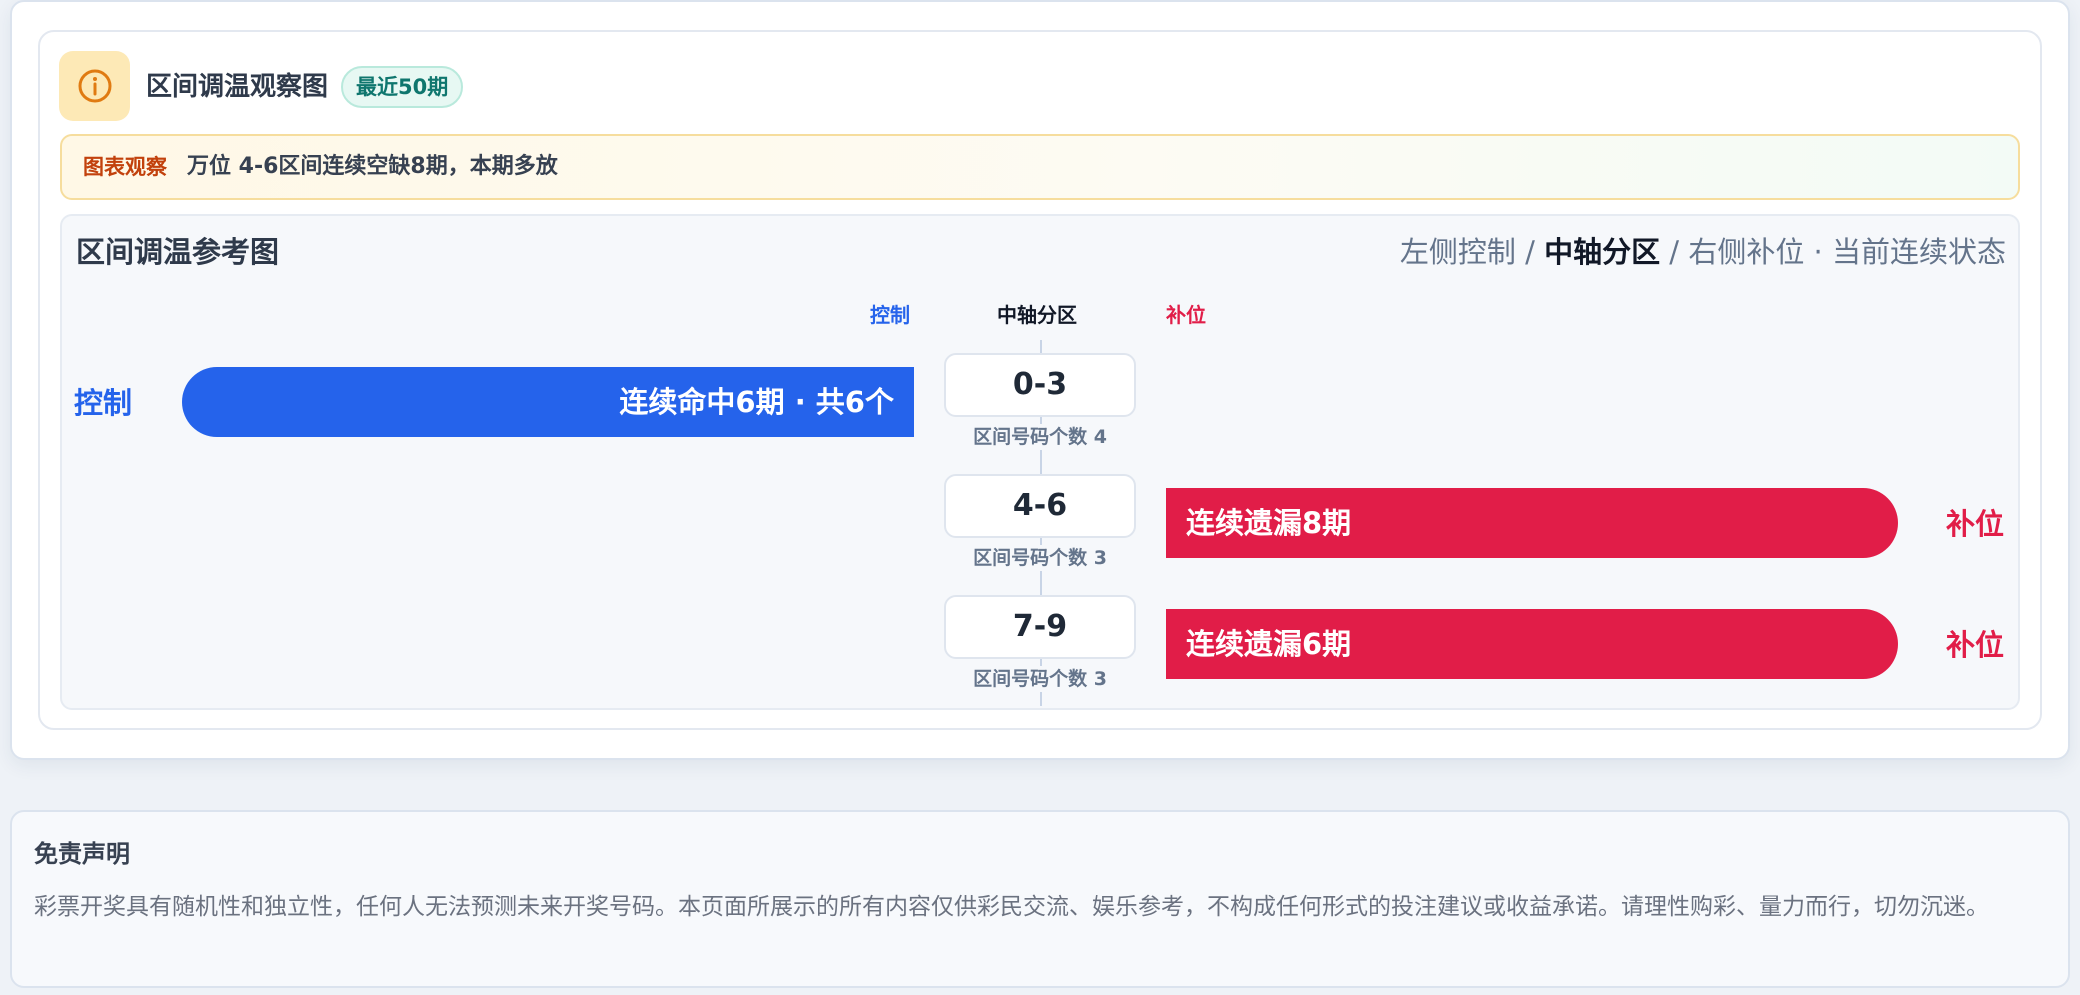 The image size is (2080, 995). Describe the element at coordinates (1918, 252) in the screenshot. I see `legend-state: 当前连续状态` at that location.